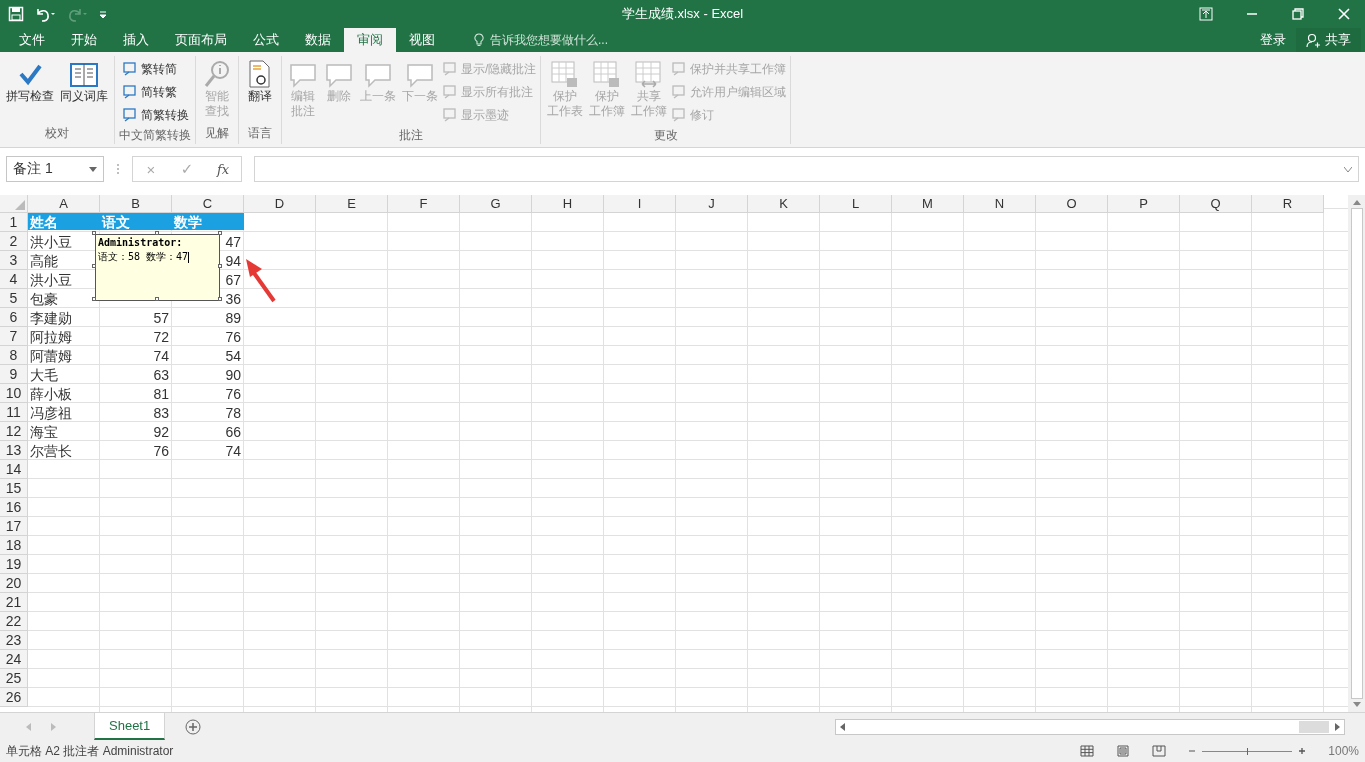  Describe the element at coordinates (161, 394) in the screenshot. I see `table-cell: 81` at that location.